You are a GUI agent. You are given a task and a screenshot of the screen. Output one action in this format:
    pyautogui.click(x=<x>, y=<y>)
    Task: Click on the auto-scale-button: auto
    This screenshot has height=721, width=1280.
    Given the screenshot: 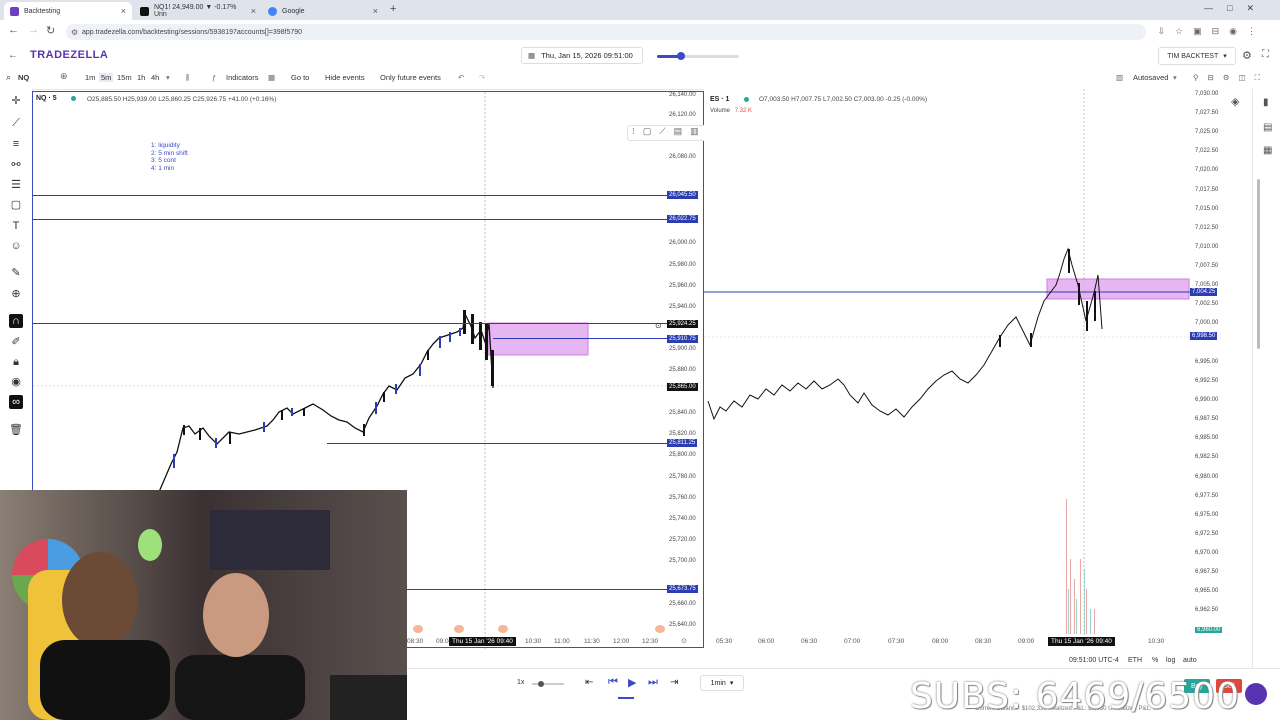 What is the action you would take?
    pyautogui.click(x=1190, y=660)
    